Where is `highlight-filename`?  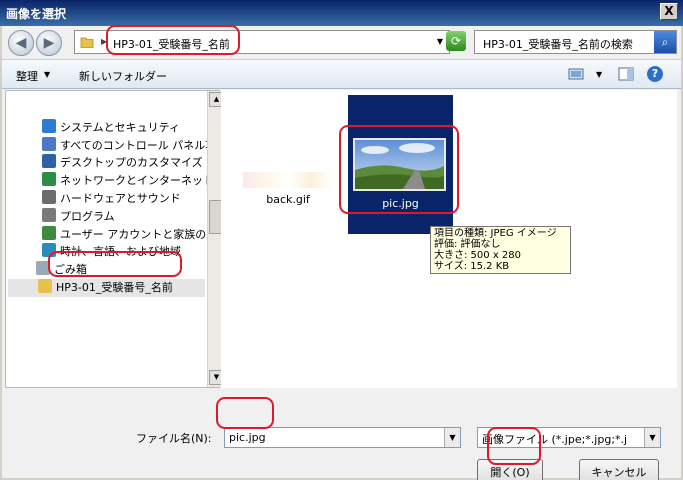 highlight-filename is located at coordinates (245, 413).